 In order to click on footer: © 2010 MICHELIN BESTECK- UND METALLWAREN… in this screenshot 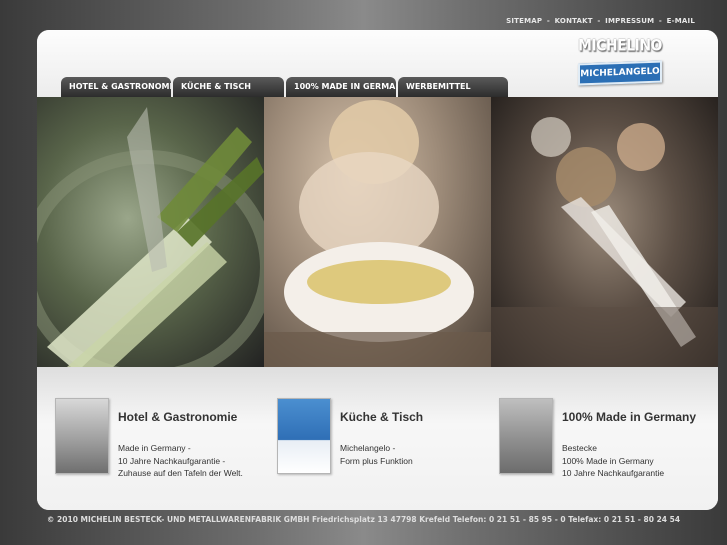, I will do `click(363, 519)`.